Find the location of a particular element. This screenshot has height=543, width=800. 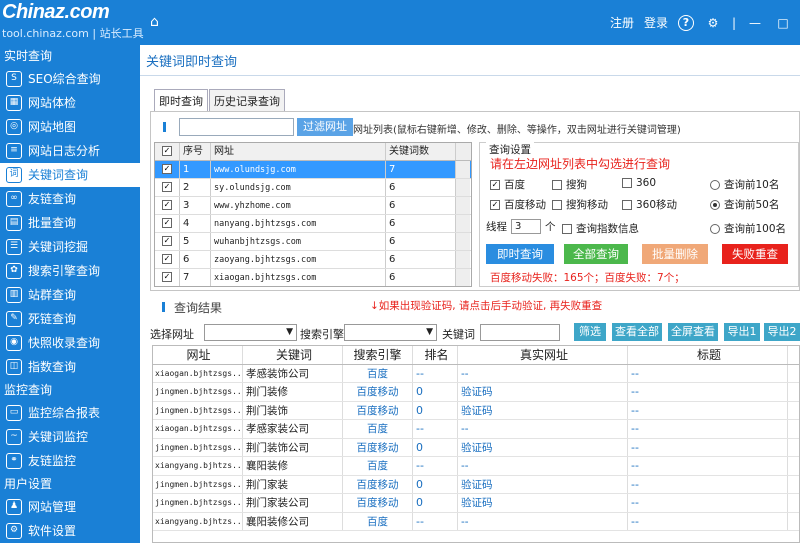

scrollbar is located at coordinates (463, 151).